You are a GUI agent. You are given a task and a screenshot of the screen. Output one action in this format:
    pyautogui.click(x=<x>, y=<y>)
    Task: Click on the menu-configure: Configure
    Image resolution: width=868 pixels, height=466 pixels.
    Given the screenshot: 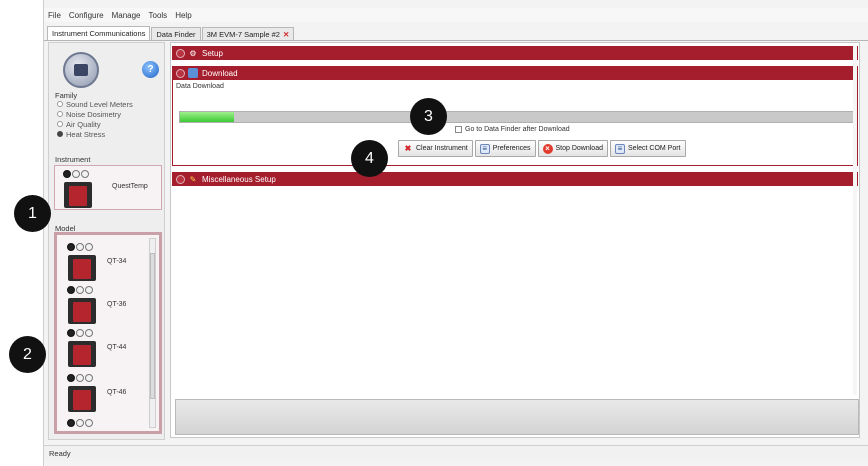 What is the action you would take?
    pyautogui.click(x=86, y=15)
    